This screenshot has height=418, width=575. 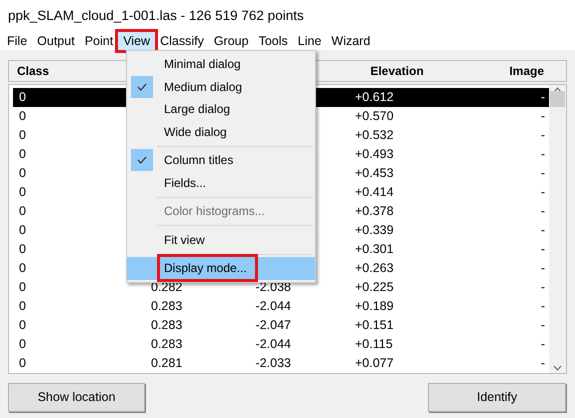 What do you see at coordinates (231, 41) in the screenshot?
I see `menu-bar-item: Group` at bounding box center [231, 41].